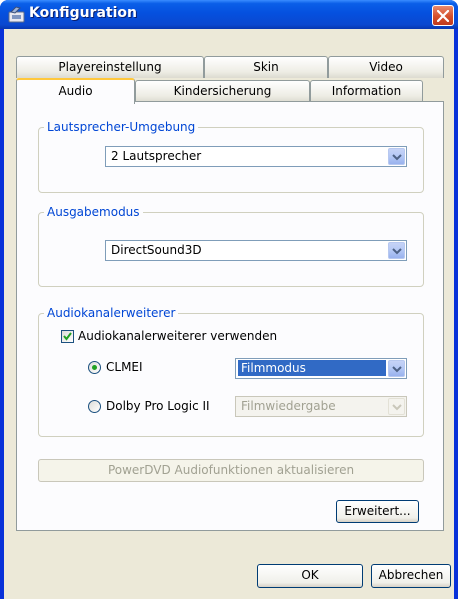 This screenshot has width=458, height=599. Describe the element at coordinates (411, 576) in the screenshot. I see `cancel-button: Abbrechen` at that location.